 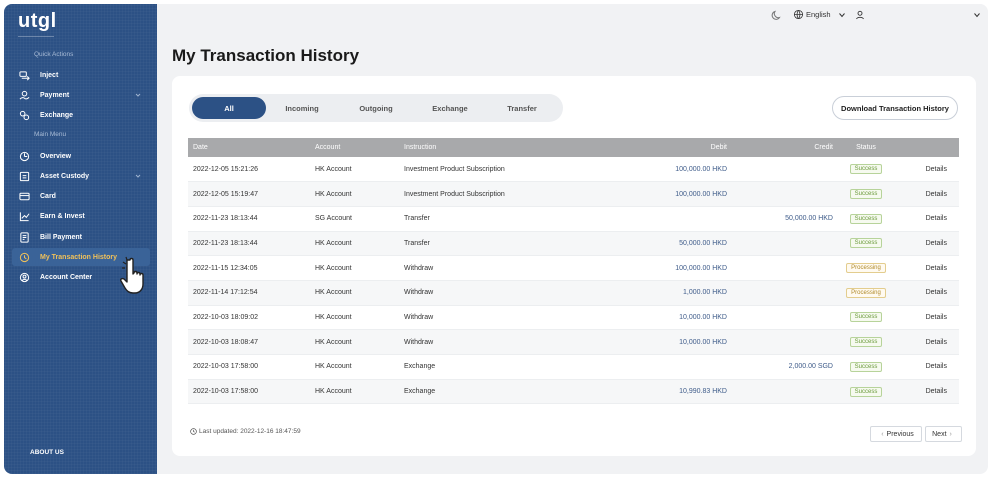 I want to click on quick-actions-label: Quick Actions, so click(x=54, y=54).